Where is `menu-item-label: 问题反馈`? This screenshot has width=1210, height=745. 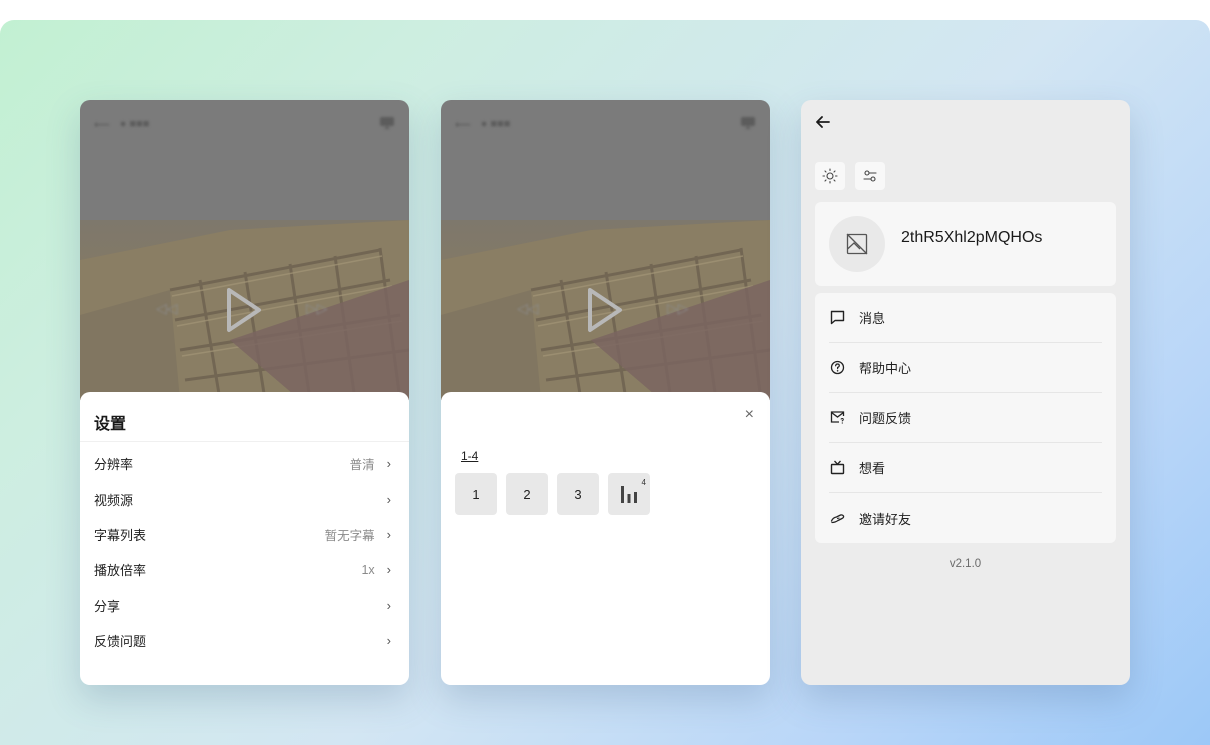
menu-item-label: 问题反馈 is located at coordinates (885, 418).